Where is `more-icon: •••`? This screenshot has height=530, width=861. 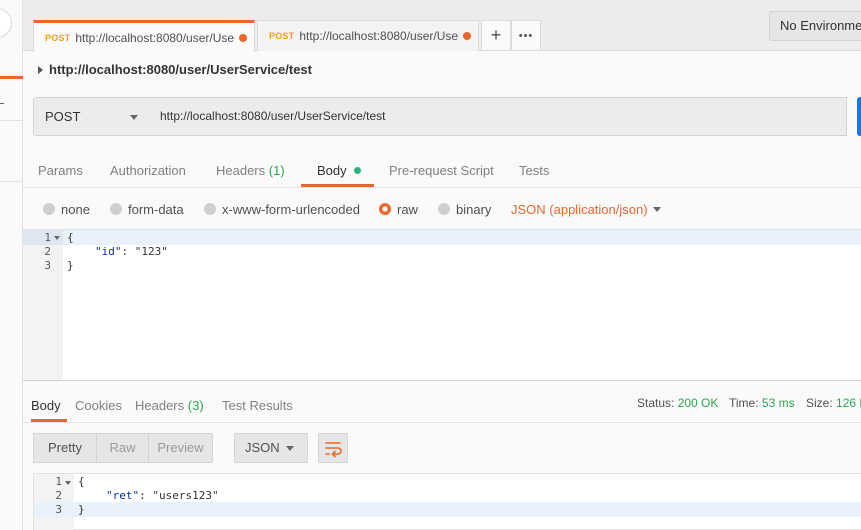 more-icon: ••• is located at coordinates (526, 35).